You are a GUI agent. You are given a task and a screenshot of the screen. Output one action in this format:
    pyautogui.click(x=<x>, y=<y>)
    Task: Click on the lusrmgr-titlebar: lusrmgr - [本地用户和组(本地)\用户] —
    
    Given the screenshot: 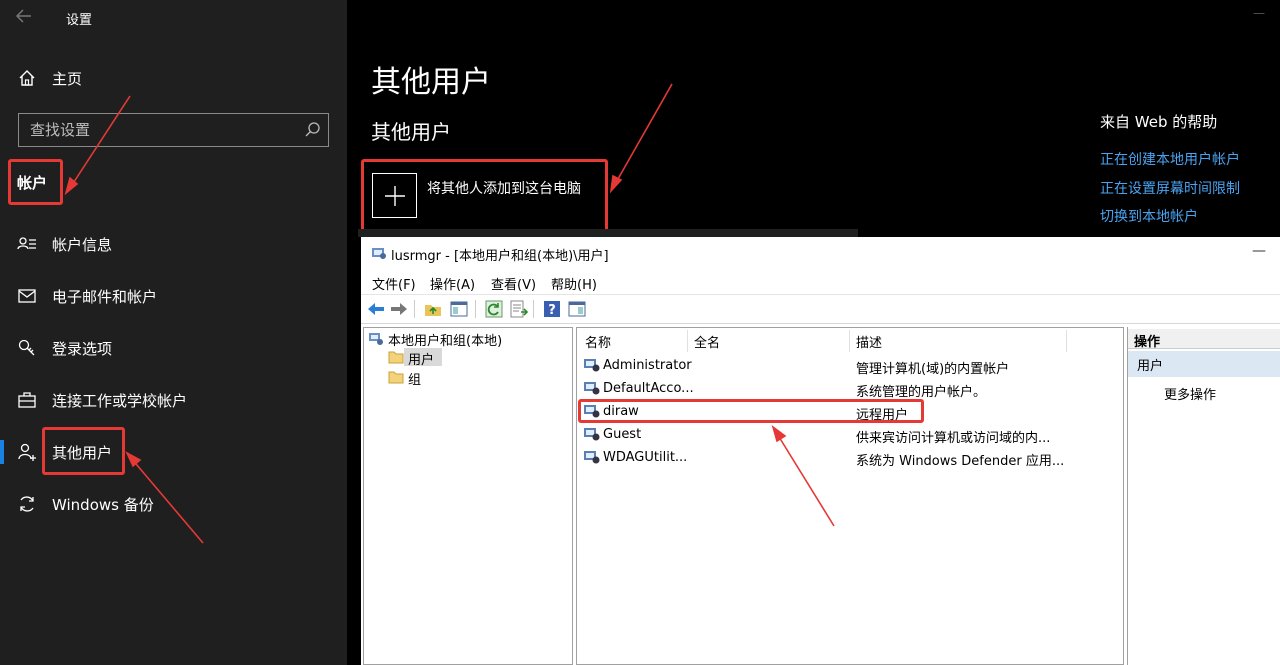 What is the action you would take?
    pyautogui.click(x=820, y=253)
    